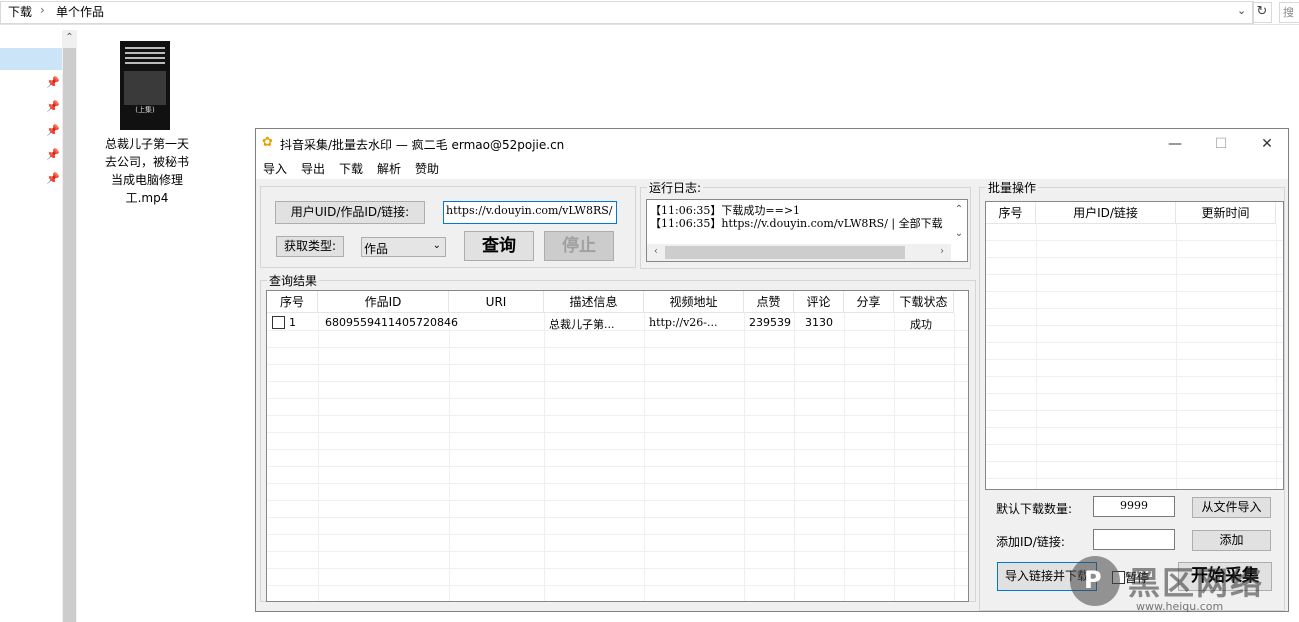 This screenshot has width=1299, height=622. What do you see at coordinates (1241, 10) in the screenshot?
I see `address-dropdown-icon: ⌄` at bounding box center [1241, 10].